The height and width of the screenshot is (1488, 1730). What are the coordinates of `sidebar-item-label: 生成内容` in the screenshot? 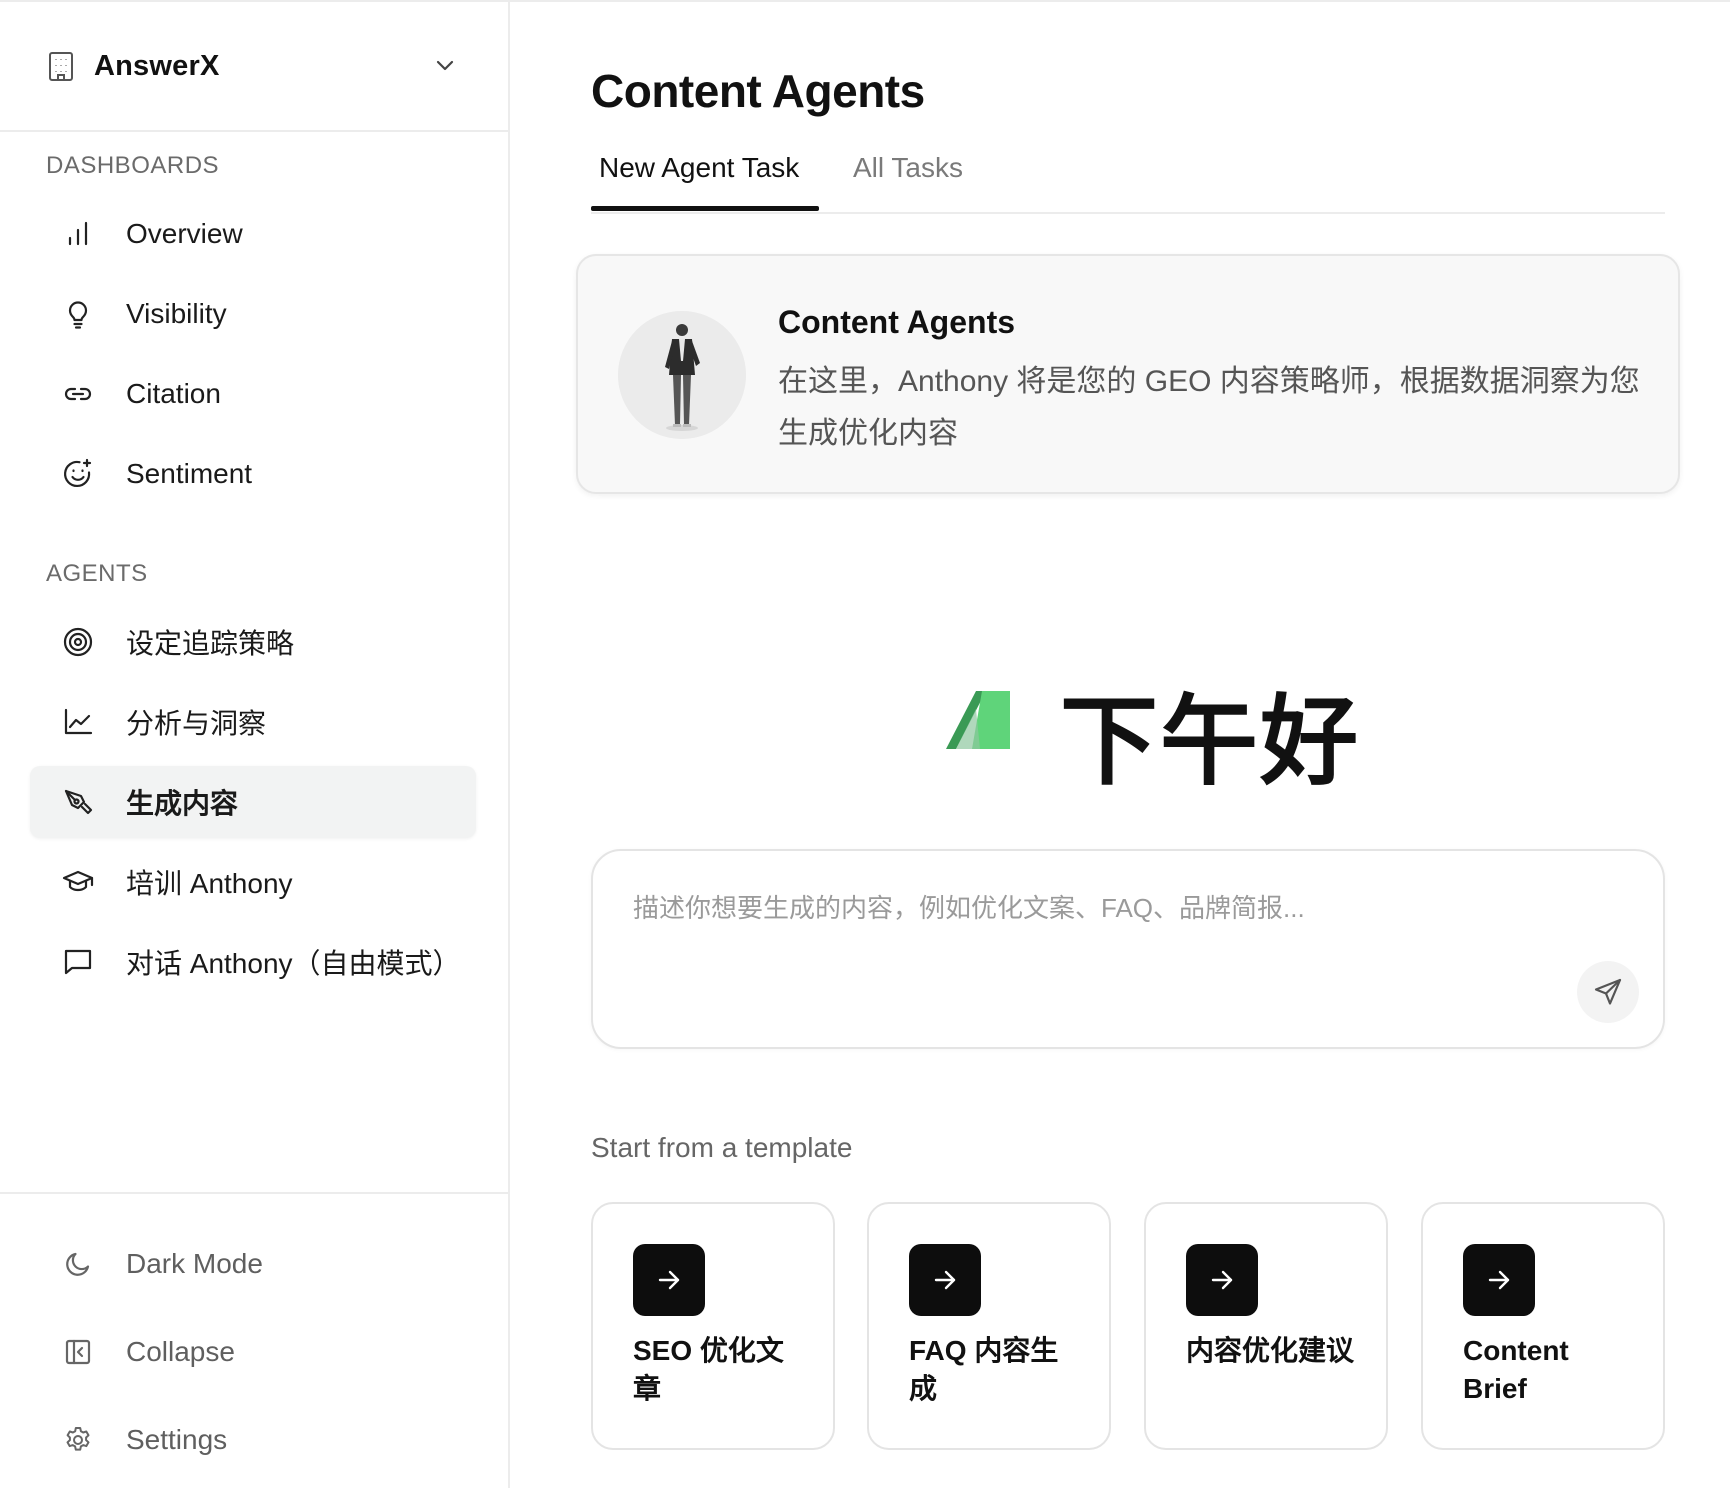 It's located at (182, 803).